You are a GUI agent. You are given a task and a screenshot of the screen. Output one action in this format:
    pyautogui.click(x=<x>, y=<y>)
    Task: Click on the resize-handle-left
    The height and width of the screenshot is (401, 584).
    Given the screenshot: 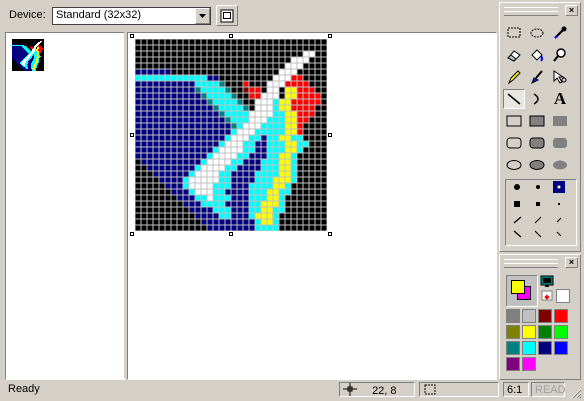 What is the action you would take?
    pyautogui.click(x=132, y=135)
    